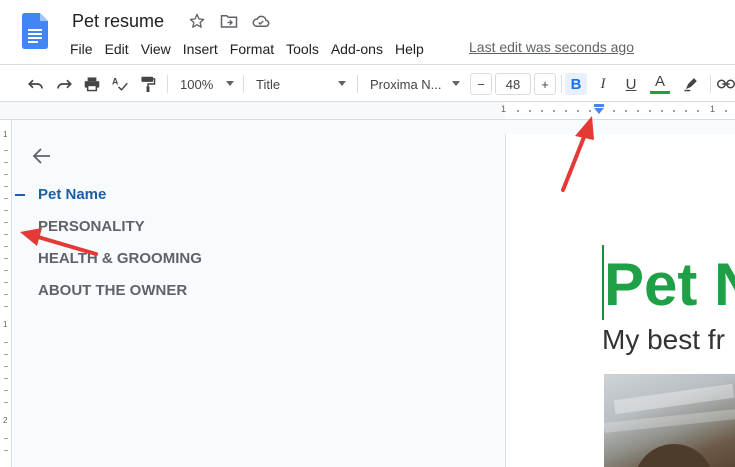 The height and width of the screenshot is (467, 735). I want to click on pet-photo, so click(669, 420).